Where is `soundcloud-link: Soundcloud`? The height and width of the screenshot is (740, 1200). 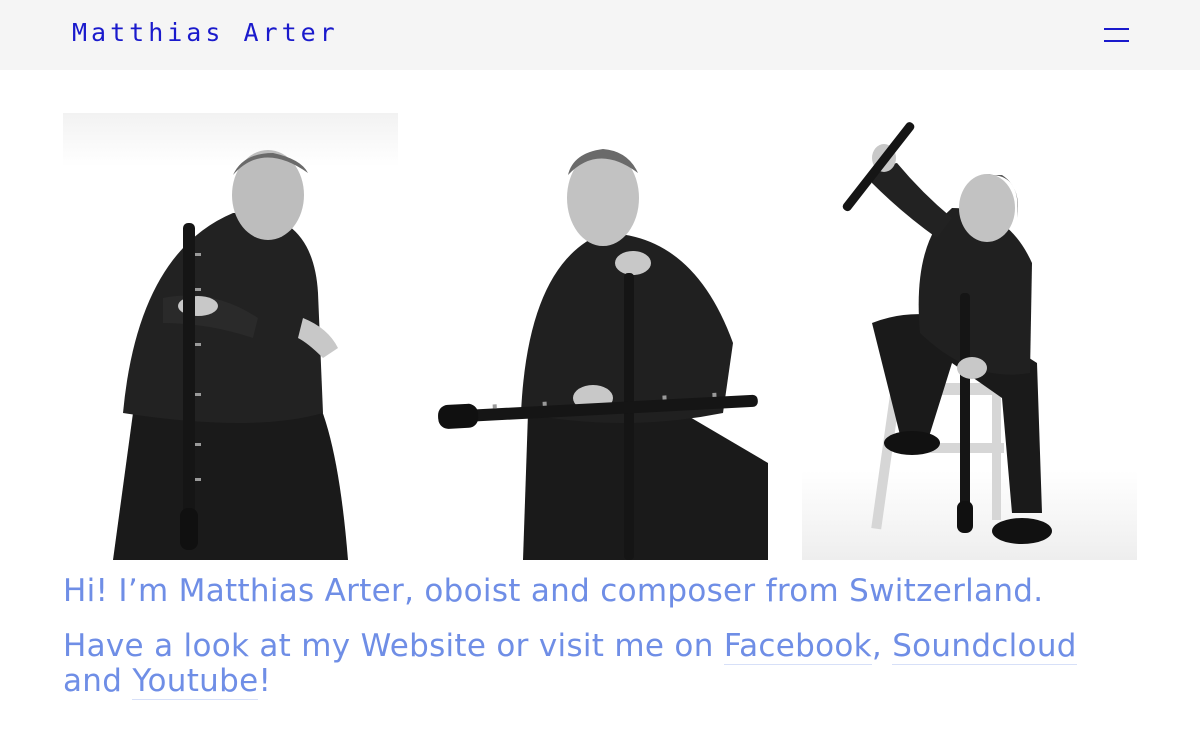
soundcloud-link: Soundcloud is located at coordinates (984, 646).